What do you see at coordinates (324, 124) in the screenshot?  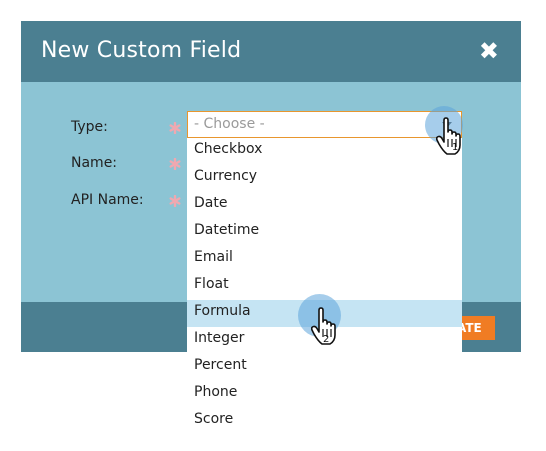 I see `type-select: - Choose -` at bounding box center [324, 124].